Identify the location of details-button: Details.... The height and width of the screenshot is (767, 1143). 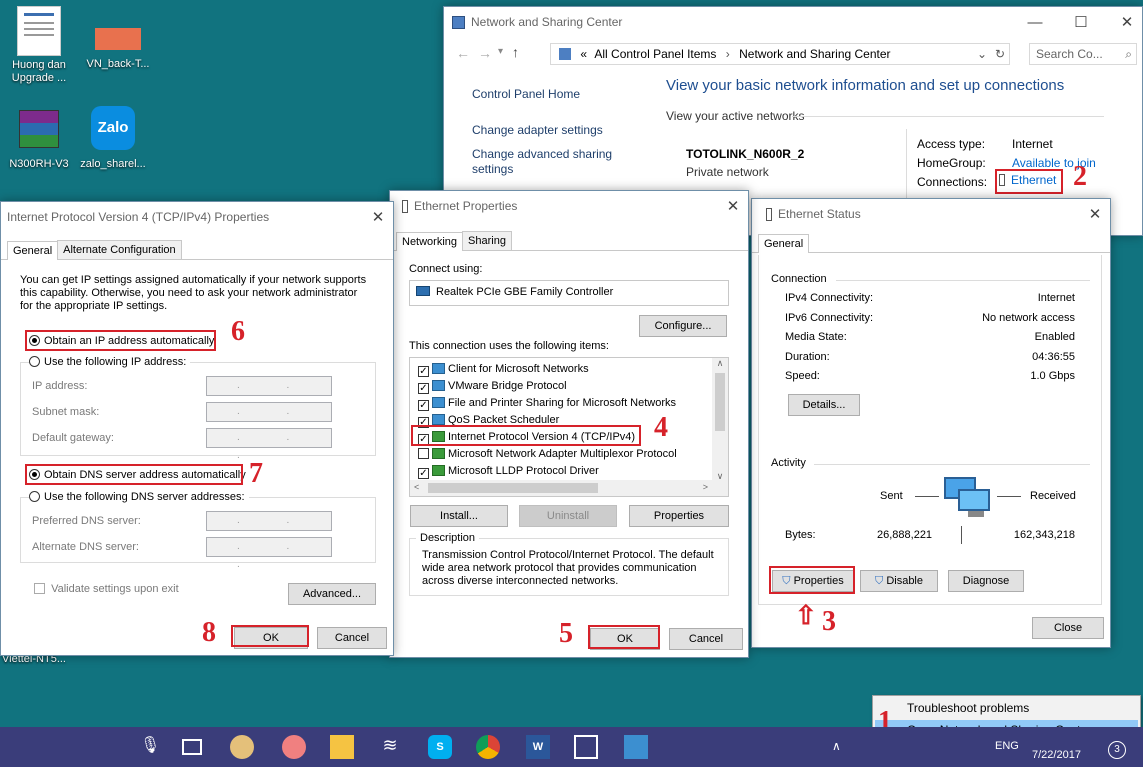
(824, 405).